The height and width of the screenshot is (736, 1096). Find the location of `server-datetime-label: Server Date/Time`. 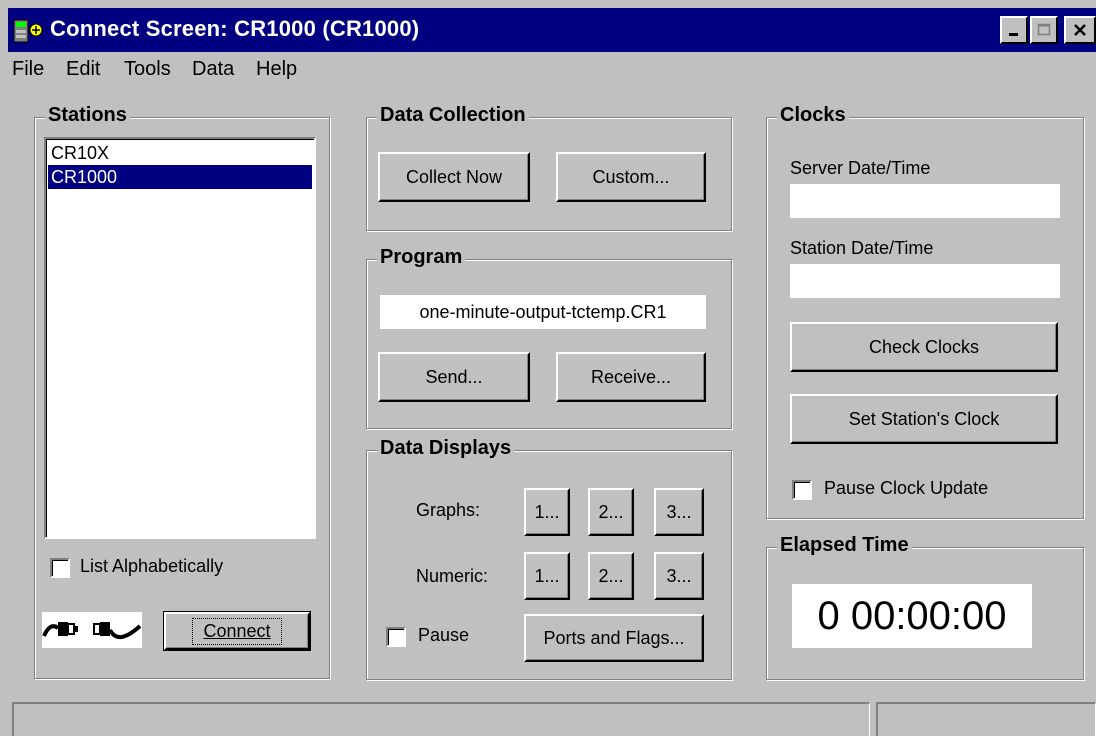

server-datetime-label: Server Date/Time is located at coordinates (860, 168).